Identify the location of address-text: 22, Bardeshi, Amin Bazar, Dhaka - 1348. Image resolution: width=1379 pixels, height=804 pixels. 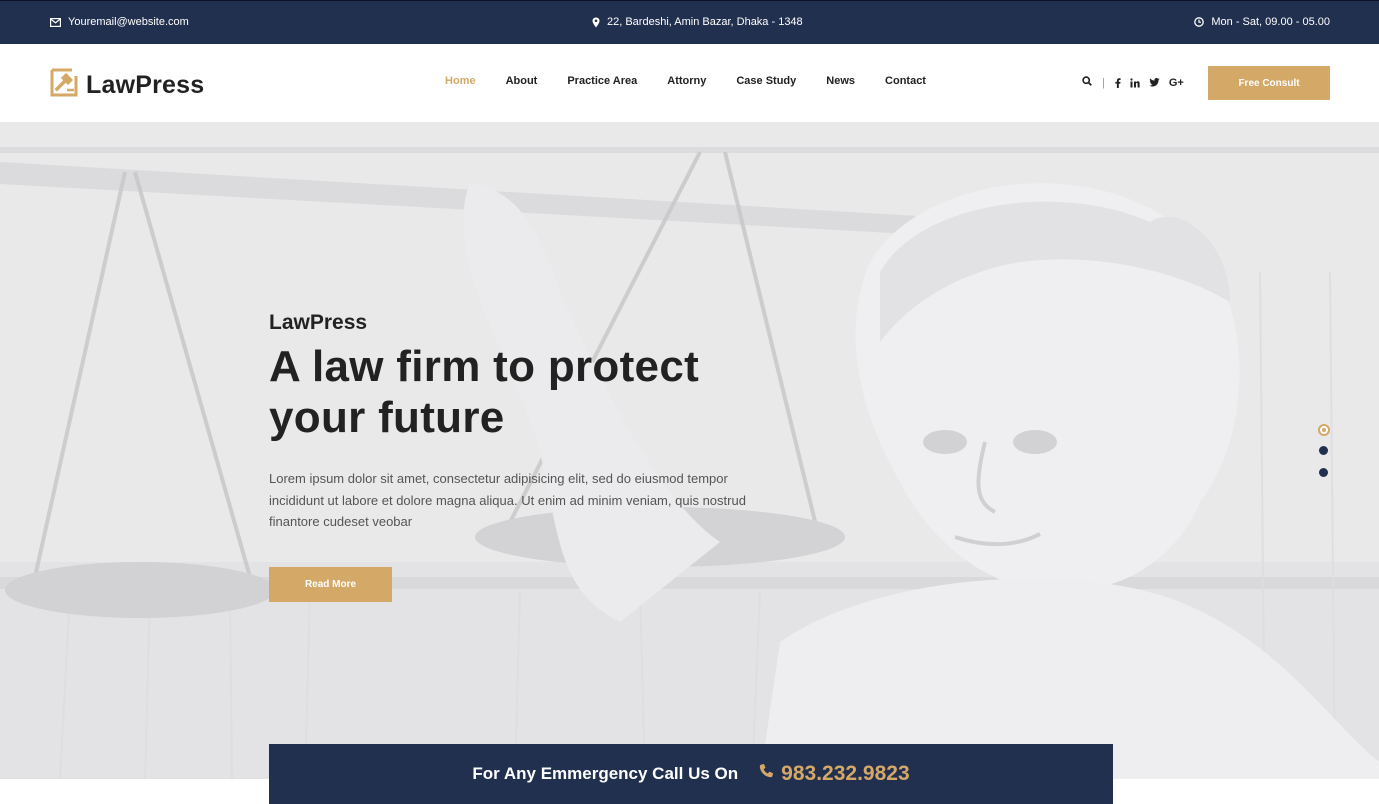
(705, 22).